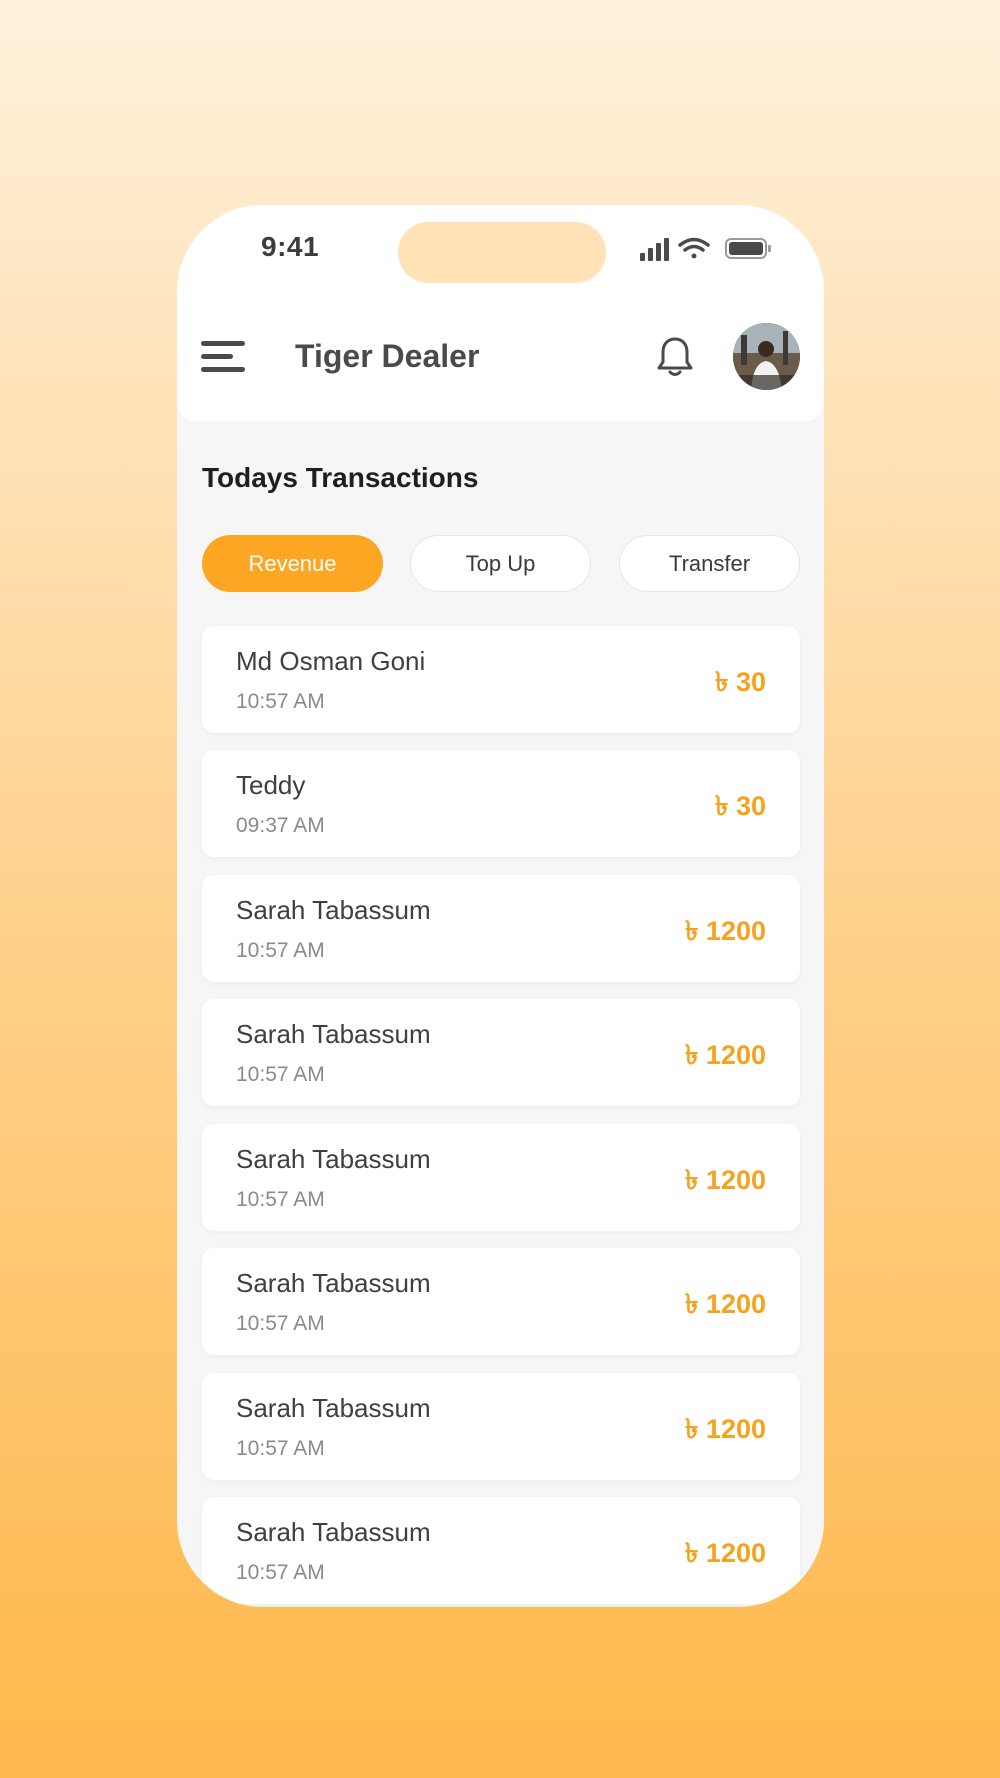 This screenshot has width=1000, height=1778. I want to click on filter-tabs: Revenue Top Up Transfer, so click(501, 563).